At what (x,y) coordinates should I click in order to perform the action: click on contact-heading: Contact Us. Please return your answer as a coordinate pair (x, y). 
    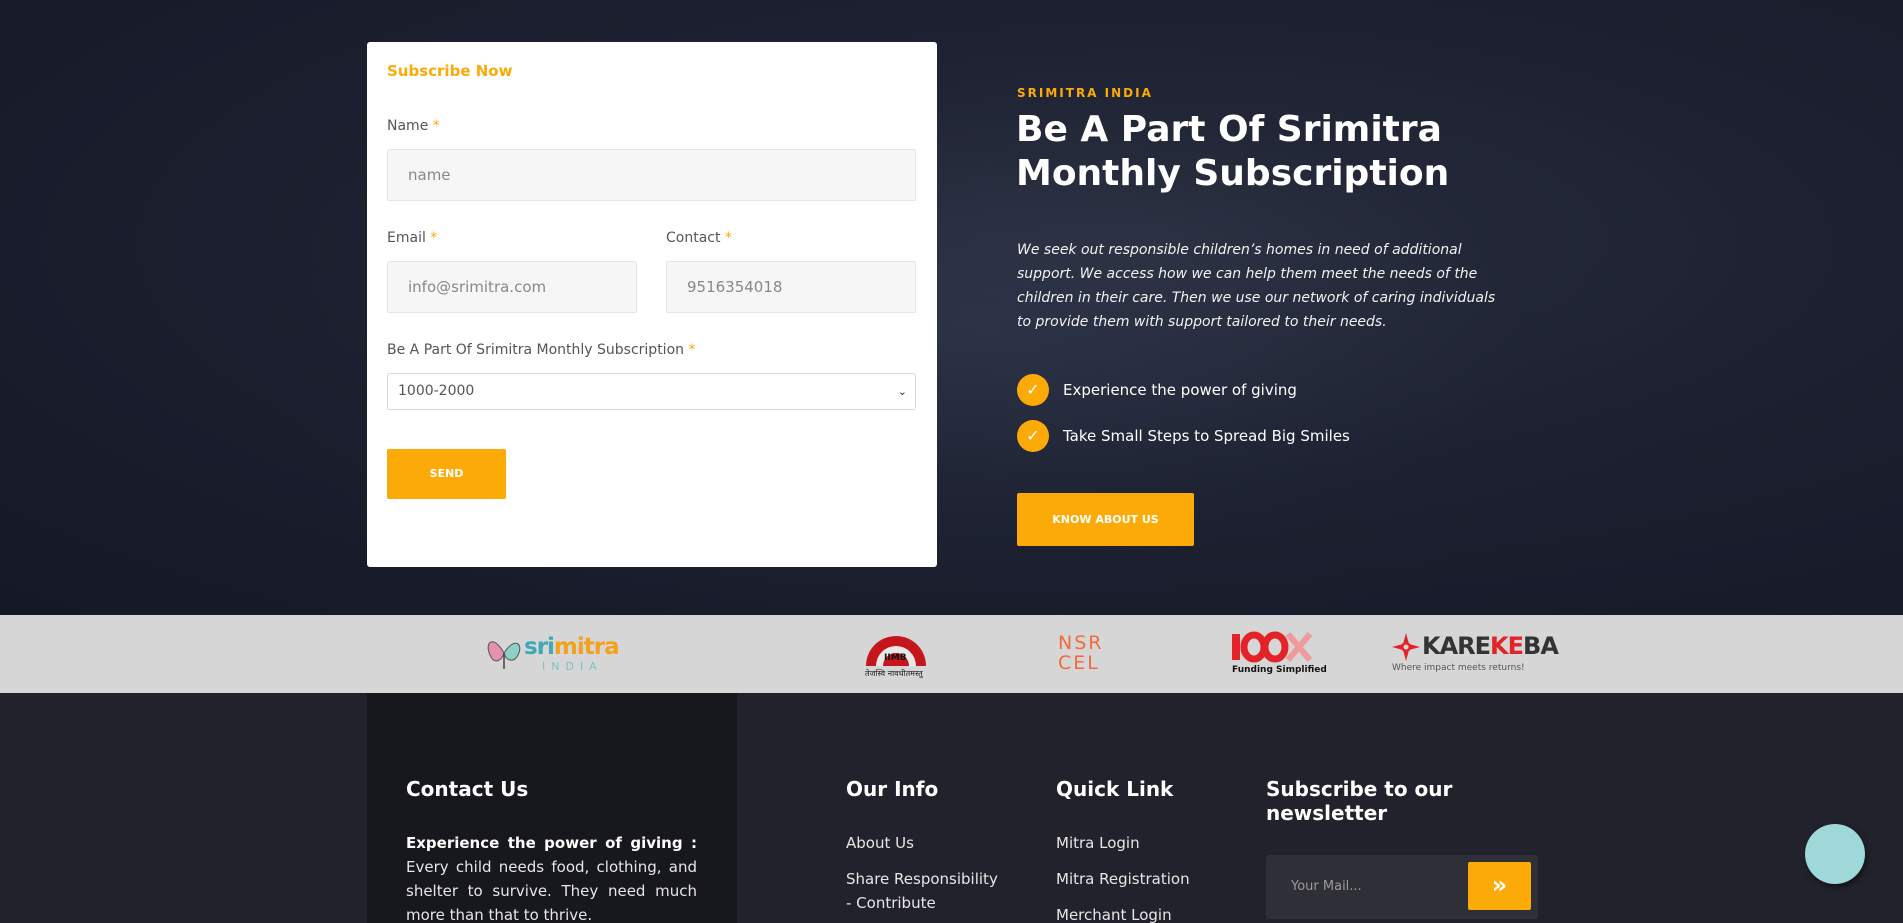
    Looking at the image, I should click on (467, 789).